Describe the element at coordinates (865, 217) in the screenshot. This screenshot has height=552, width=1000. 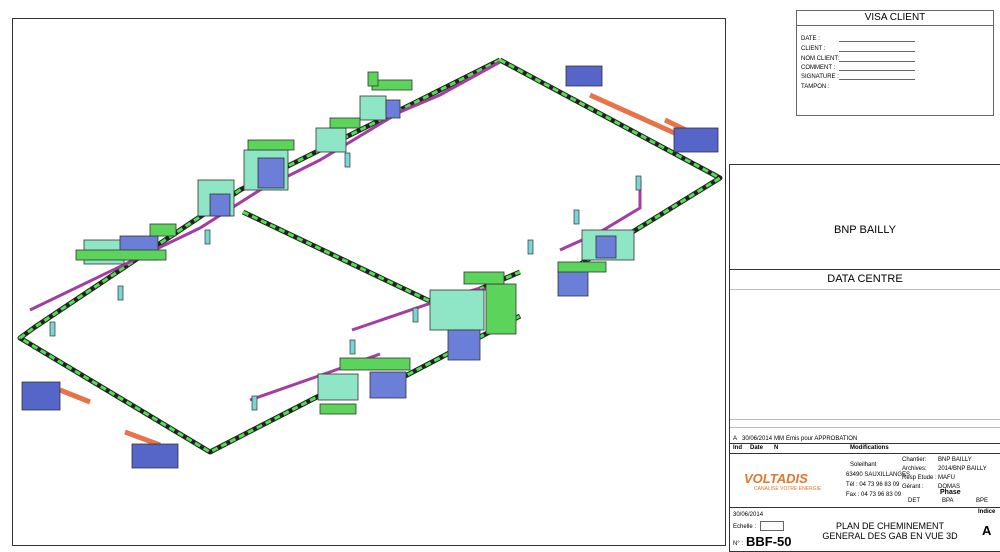
I see `project-name: BNP BAILLY` at that location.